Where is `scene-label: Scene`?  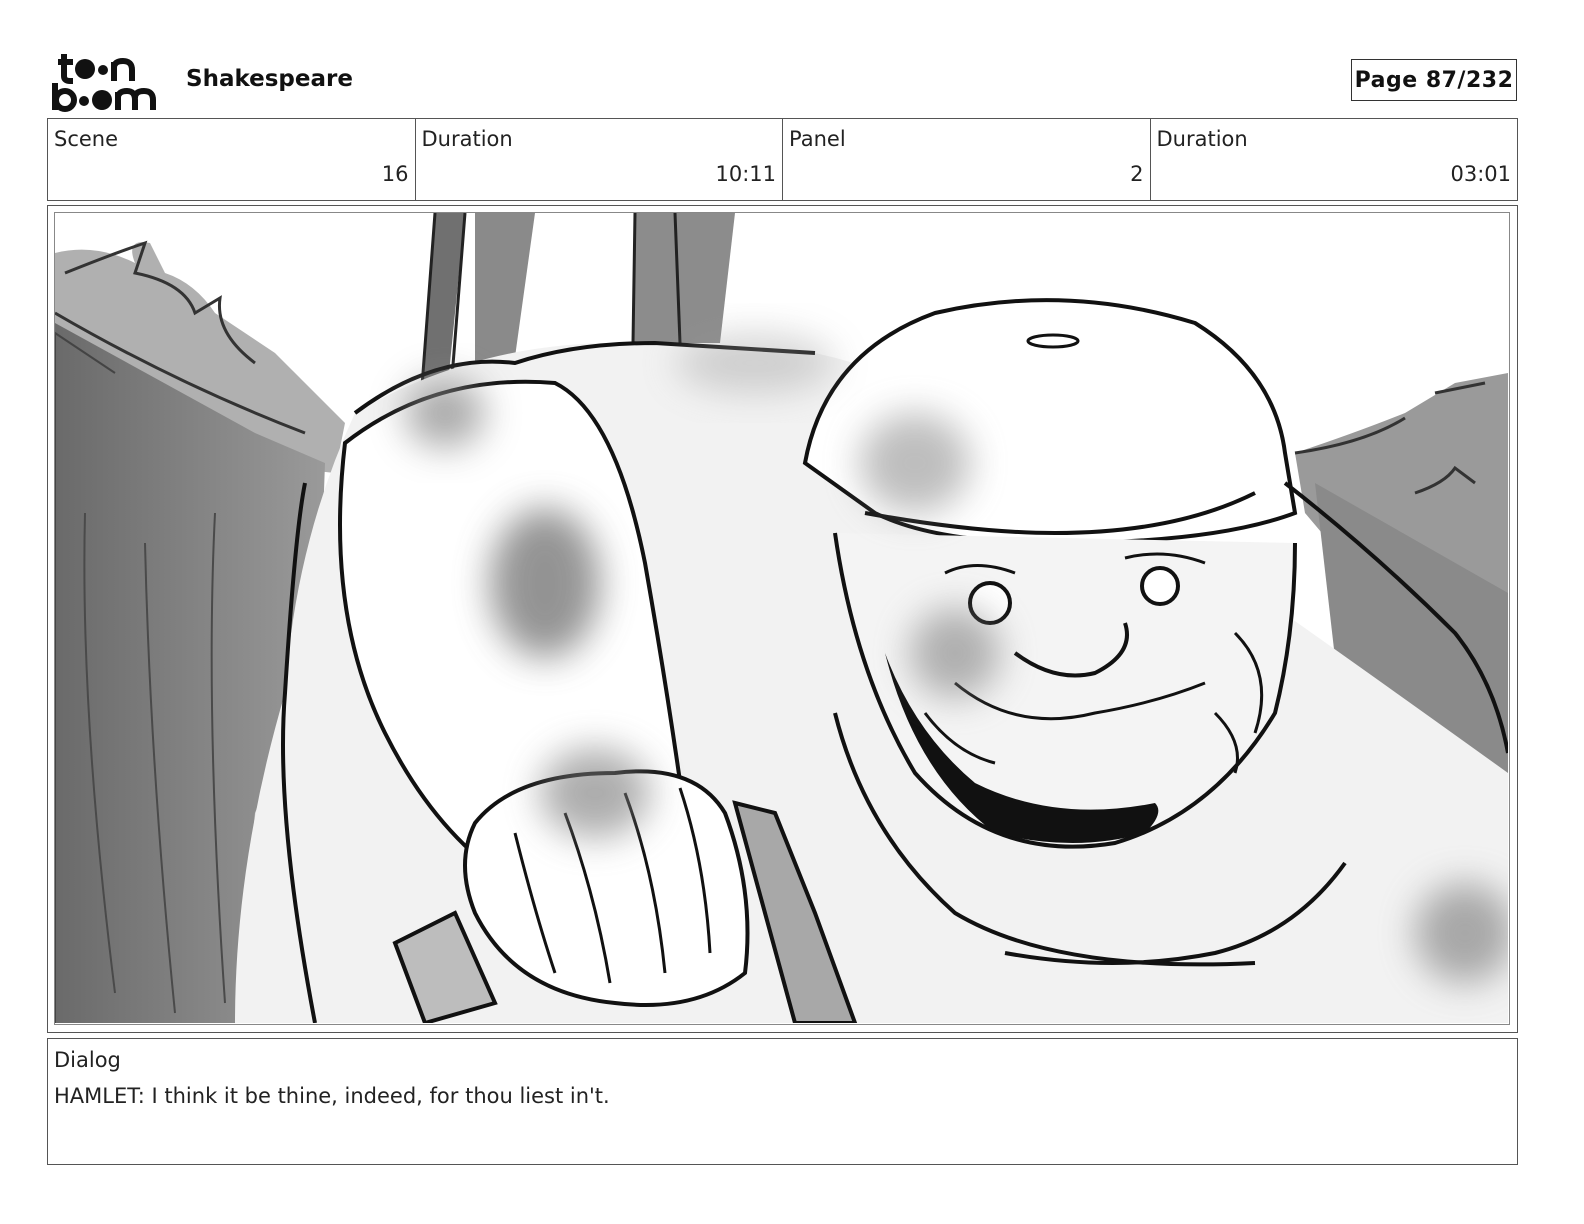 scene-label: Scene is located at coordinates (86, 139).